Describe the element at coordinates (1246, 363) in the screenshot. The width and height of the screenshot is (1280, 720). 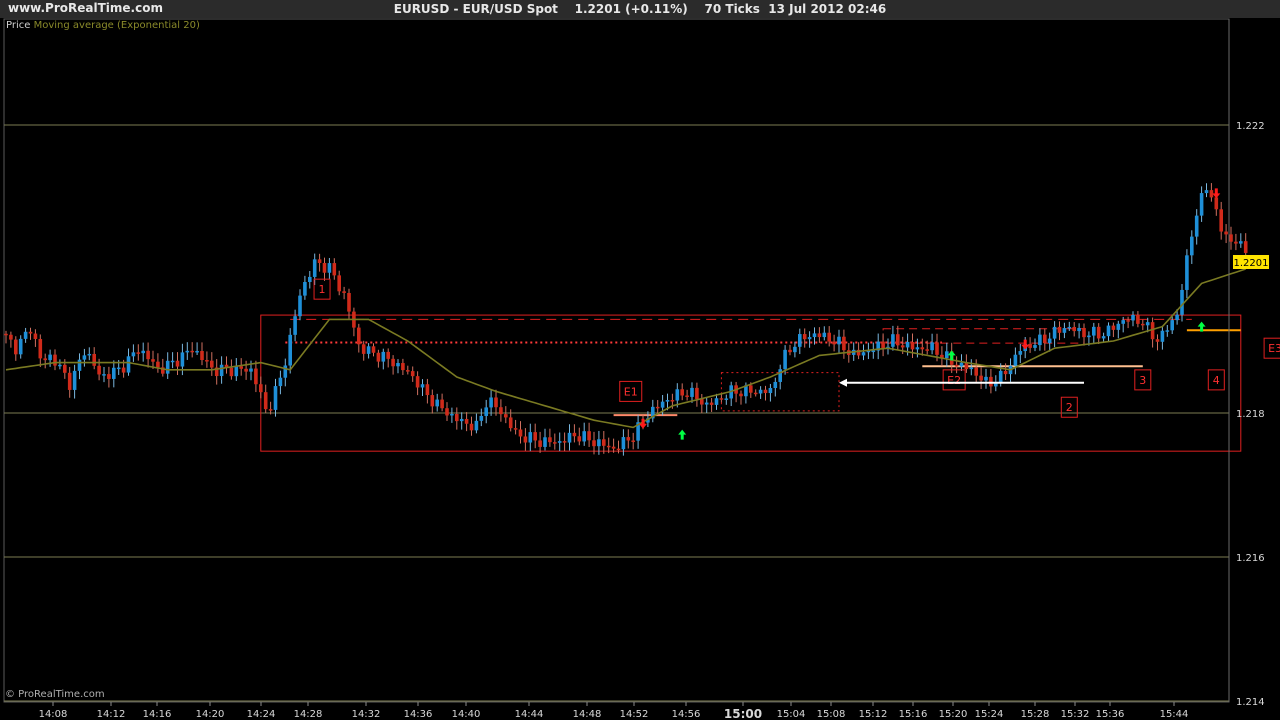
I see `y-axis: 1.222 1.218 1.216 1.214` at that location.